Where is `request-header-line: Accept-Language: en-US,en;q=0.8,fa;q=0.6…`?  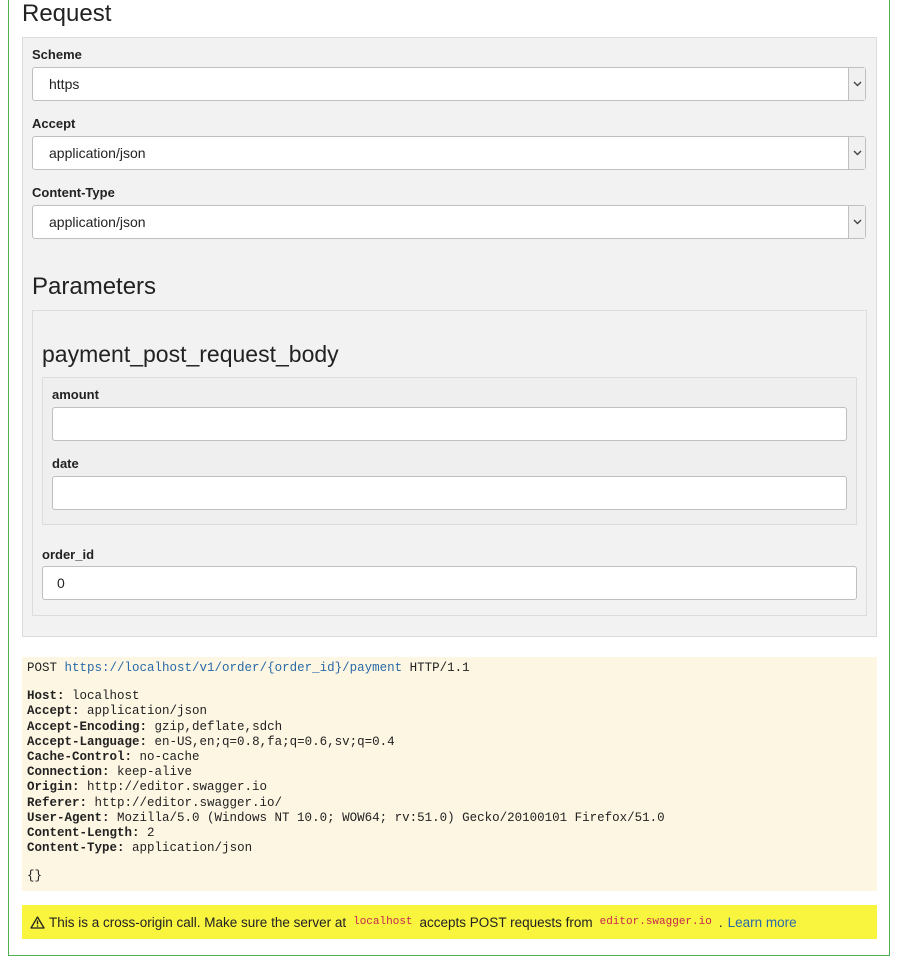
request-header-line: Accept-Language: en-US,en;q=0.8,fa;q=0.6… is located at coordinates (449, 742).